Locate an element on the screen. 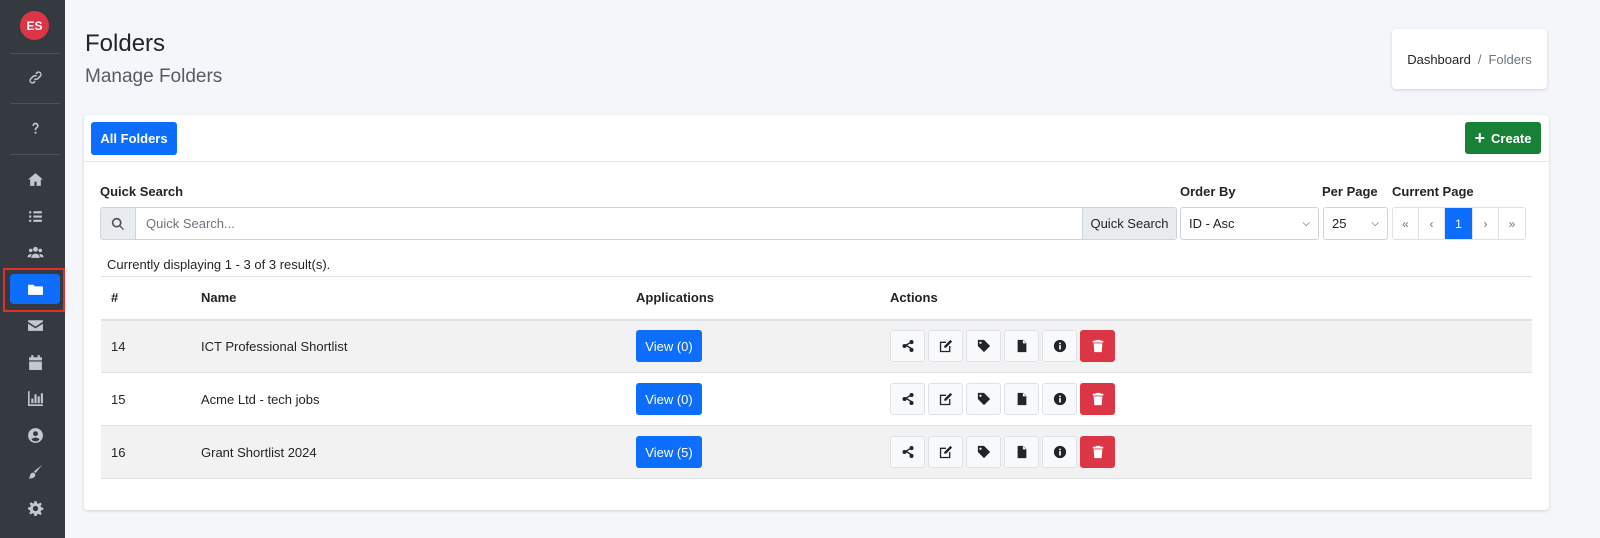  sidebar: ES is located at coordinates (32, 269).